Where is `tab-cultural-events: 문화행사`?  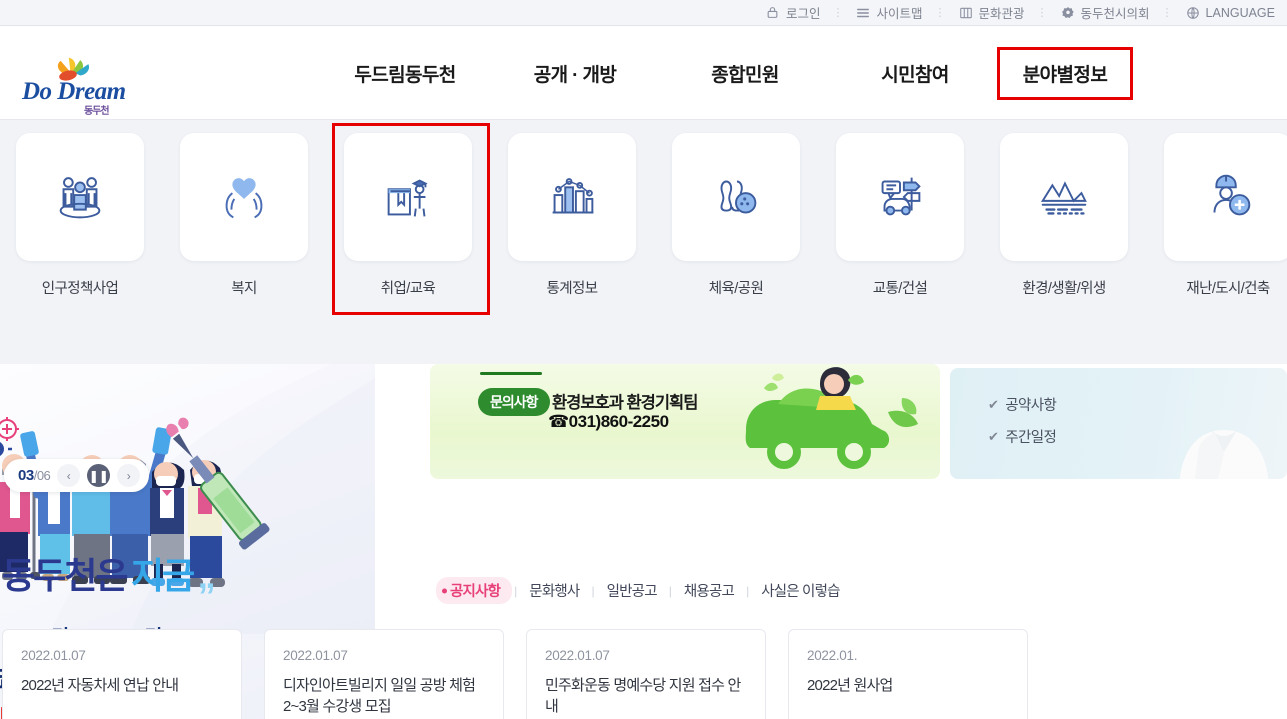 tab-cultural-events: 문화행사 is located at coordinates (554, 590).